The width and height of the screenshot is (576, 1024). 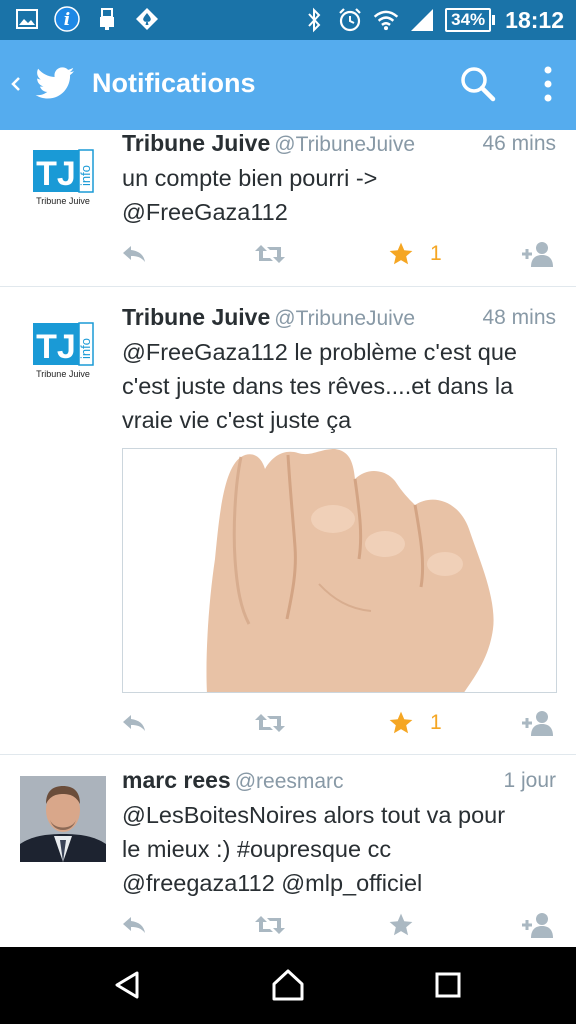 I want to click on battery-level: 34%, so click(x=468, y=20).